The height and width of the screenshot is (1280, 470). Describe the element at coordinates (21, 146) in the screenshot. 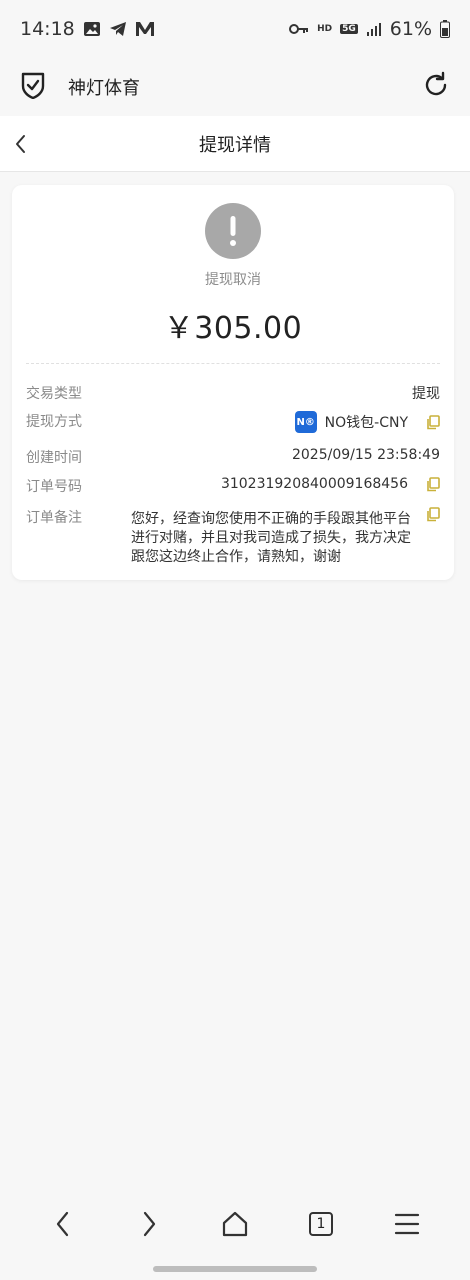

I see `back-arrow-icon` at that location.